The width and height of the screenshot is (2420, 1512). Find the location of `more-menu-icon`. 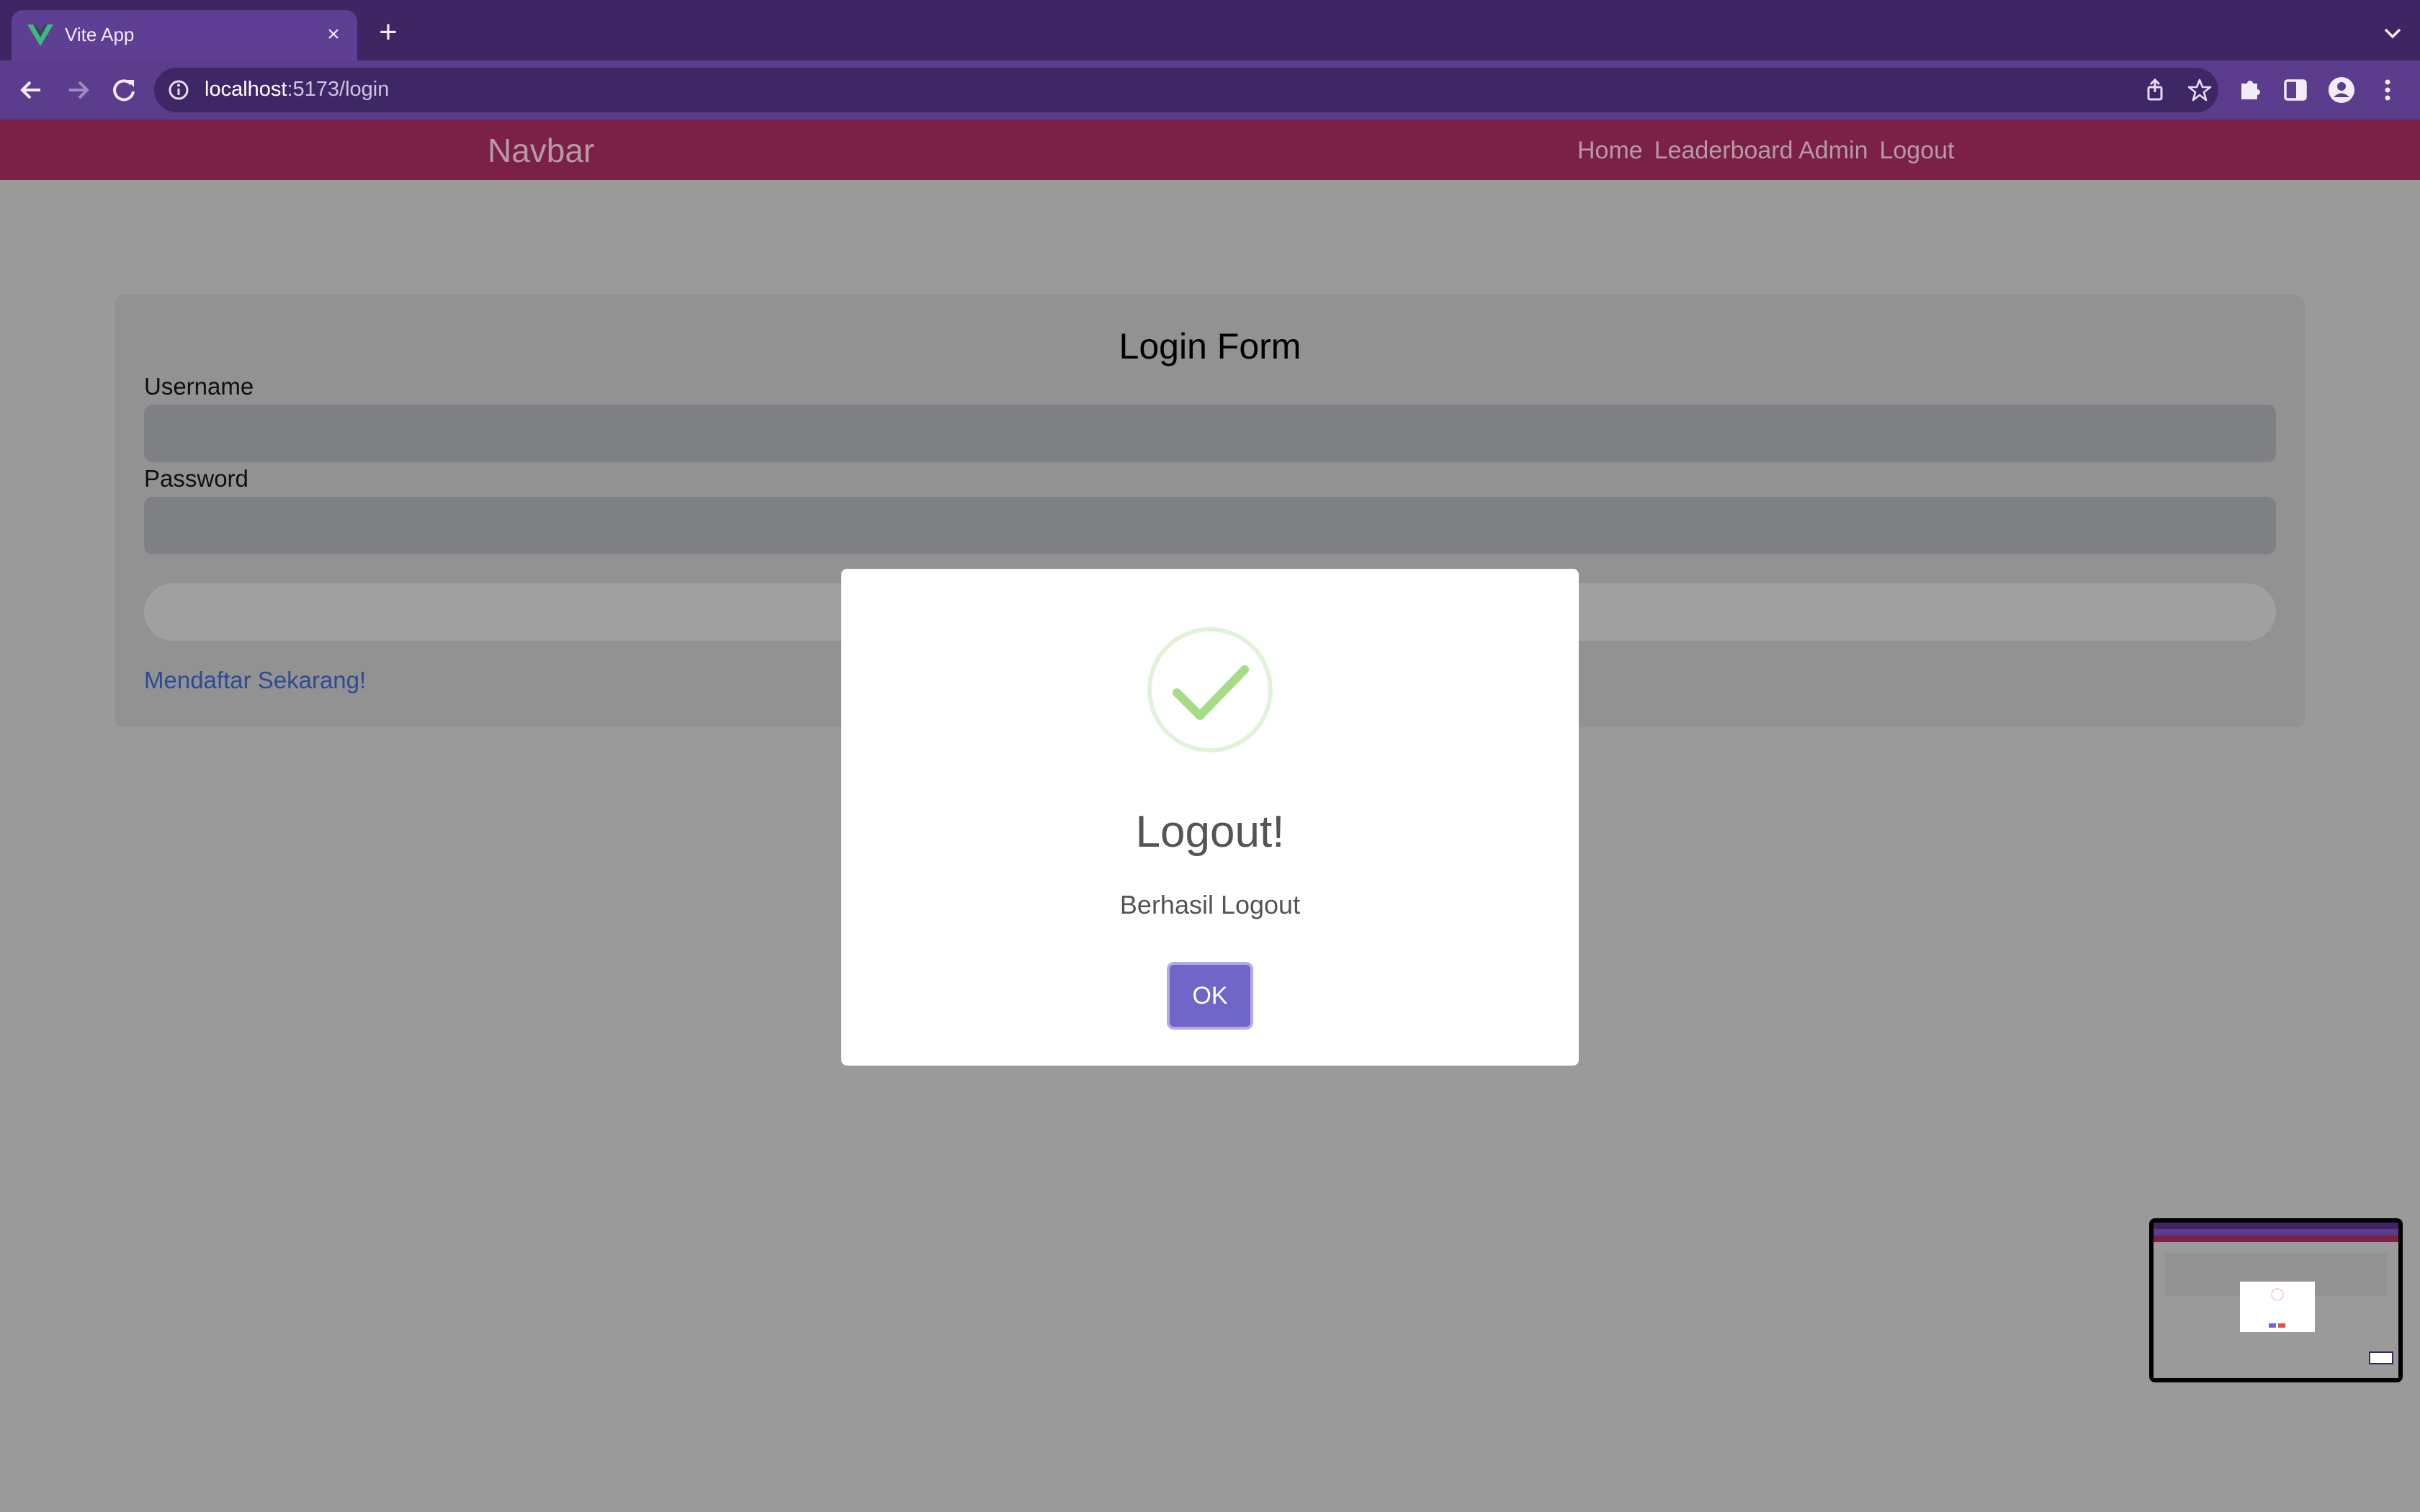

more-menu-icon is located at coordinates (2387, 90).